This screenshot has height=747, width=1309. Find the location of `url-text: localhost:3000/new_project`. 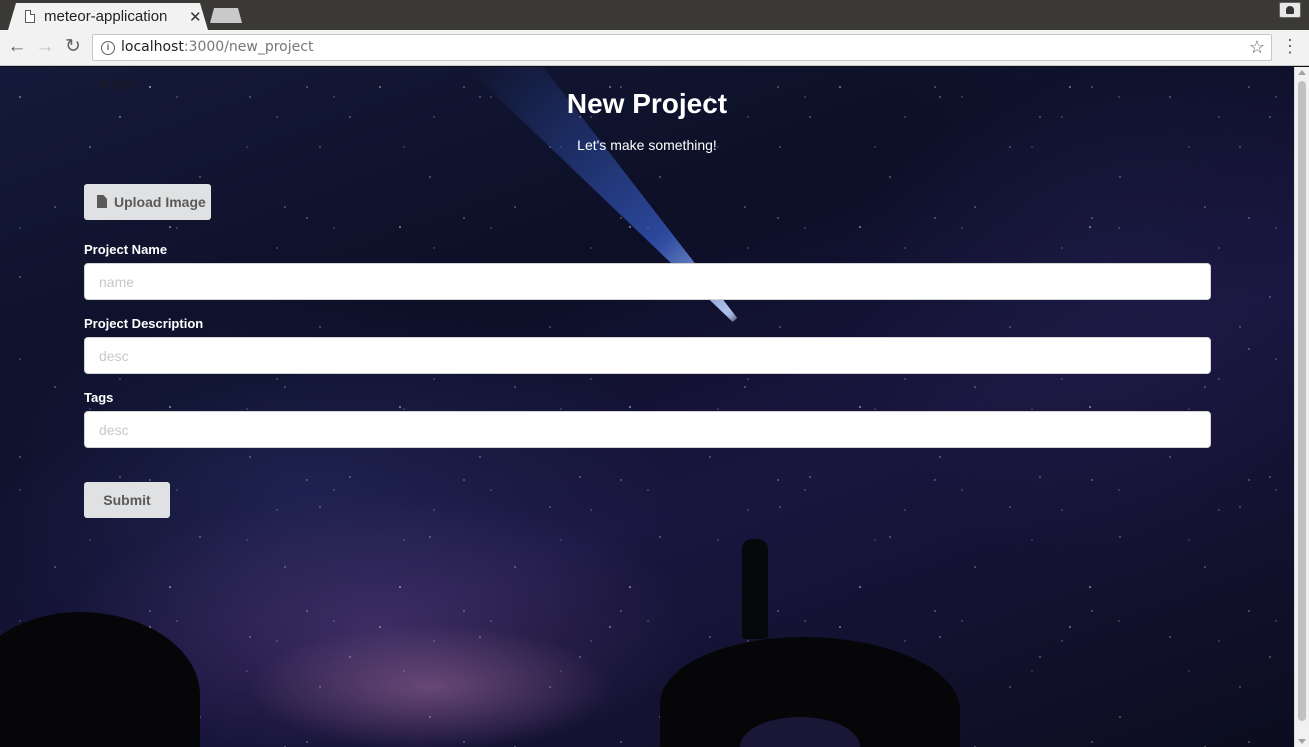

url-text: localhost:3000/new_project is located at coordinates (217, 47).